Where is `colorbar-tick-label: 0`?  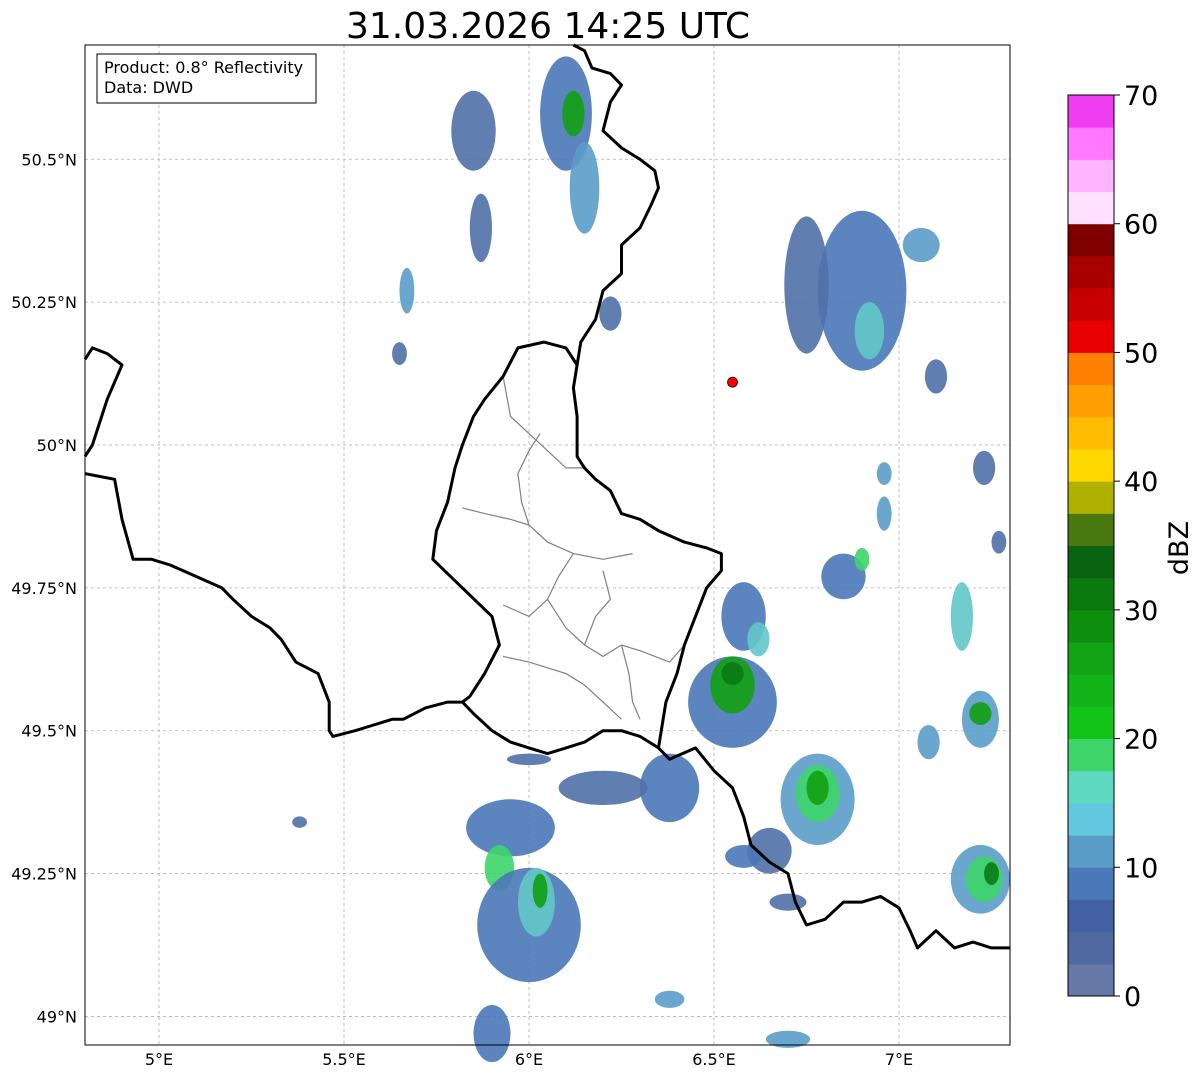
colorbar-tick-label: 0 is located at coordinates (1132, 997).